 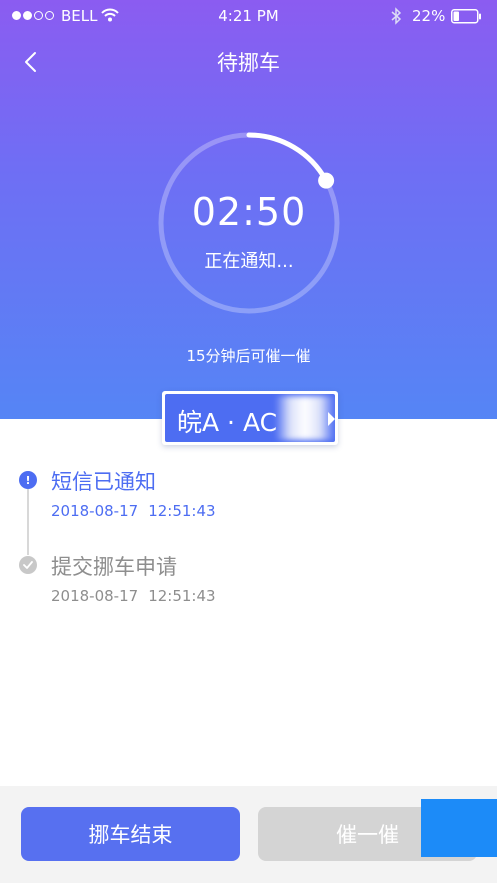 I want to click on status-bar: BELL 4:21 PM 22%, so click(x=248, y=17).